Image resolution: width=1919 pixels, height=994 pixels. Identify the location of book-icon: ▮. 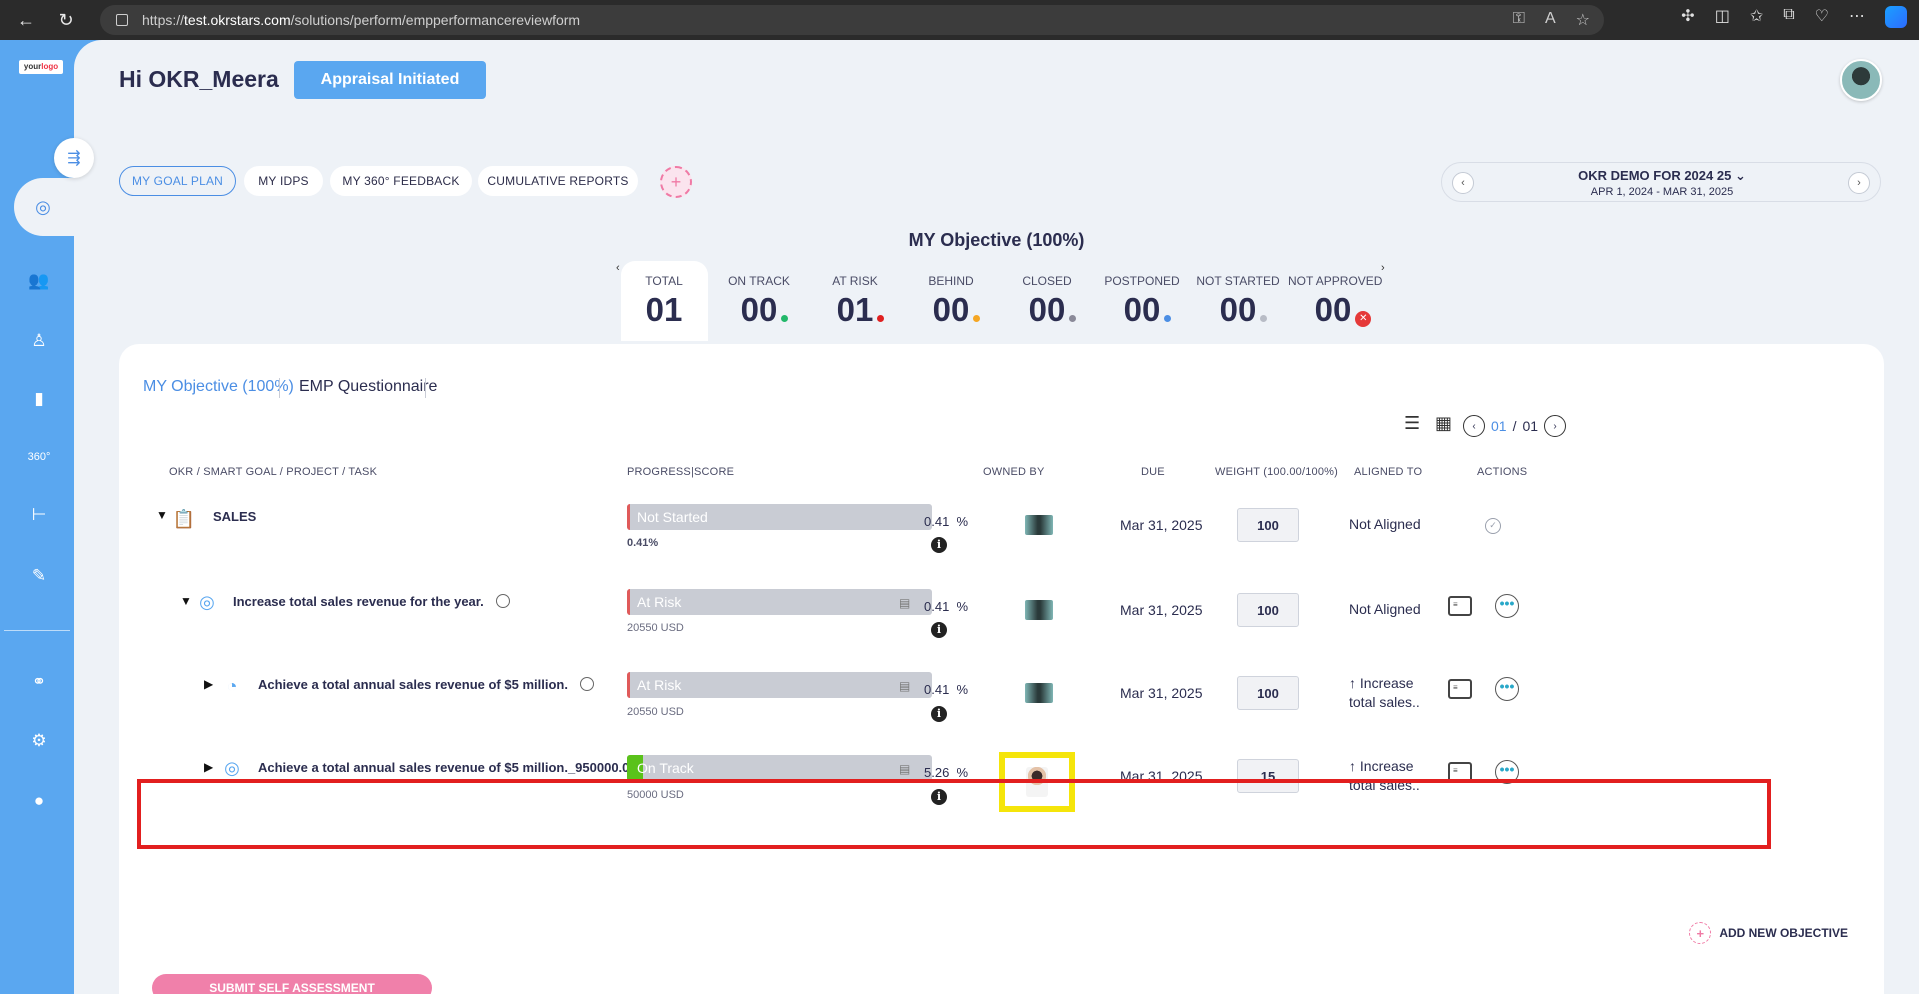
(39, 399).